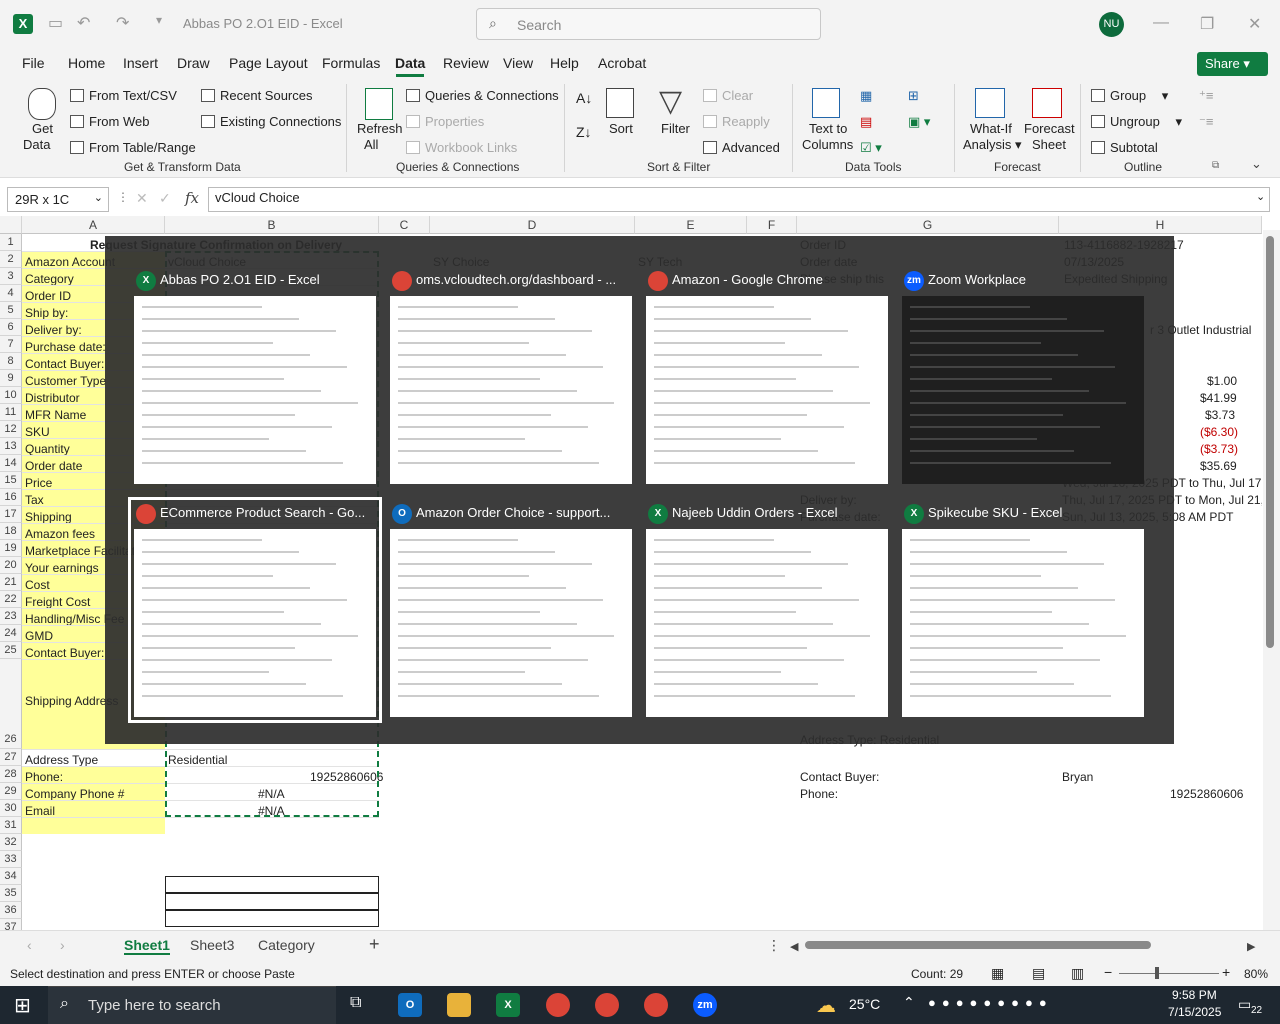 Image resolution: width=1280 pixels, height=1024 pixels. What do you see at coordinates (48, 296) in the screenshot?
I see `cell-a4: Order ID` at bounding box center [48, 296].